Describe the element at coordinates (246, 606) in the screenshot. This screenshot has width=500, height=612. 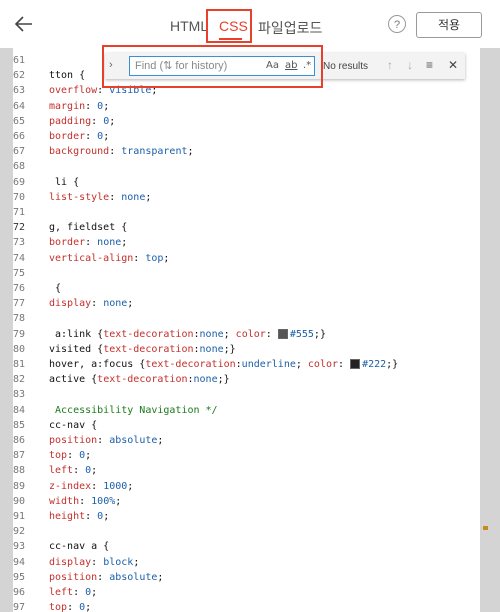
I see `code-line: 97 top: 0;` at that location.